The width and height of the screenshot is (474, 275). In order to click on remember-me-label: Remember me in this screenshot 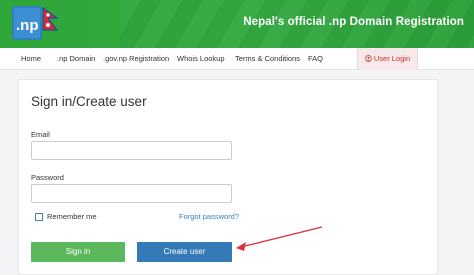, I will do `click(72, 216)`.